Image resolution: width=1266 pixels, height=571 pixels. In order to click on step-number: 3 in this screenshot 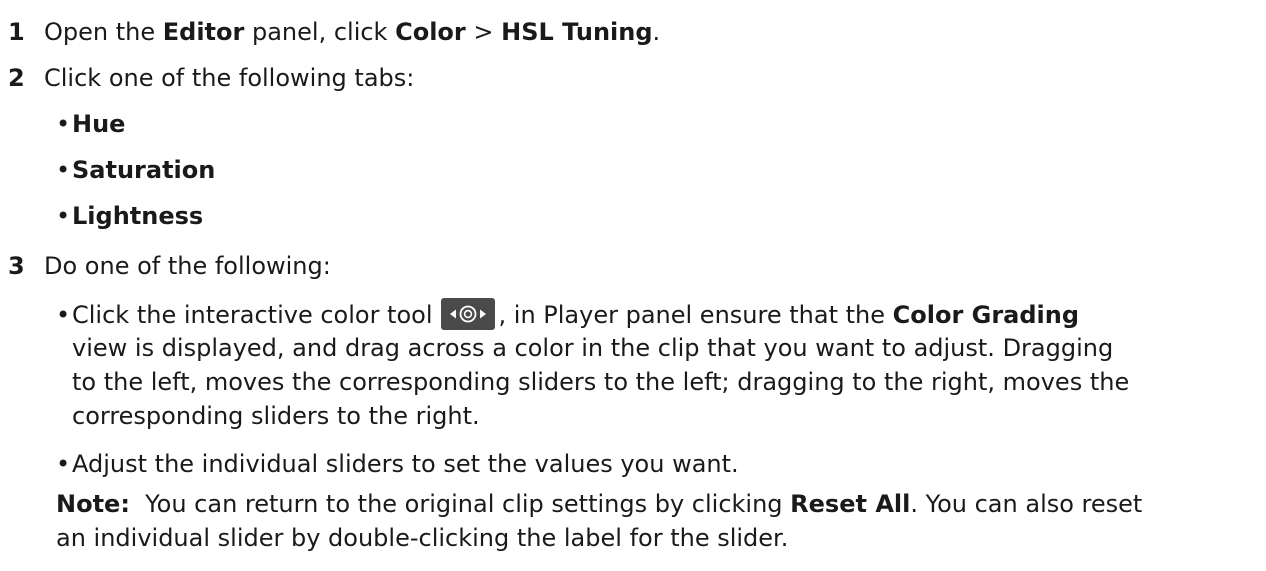, I will do `click(16, 266)`.